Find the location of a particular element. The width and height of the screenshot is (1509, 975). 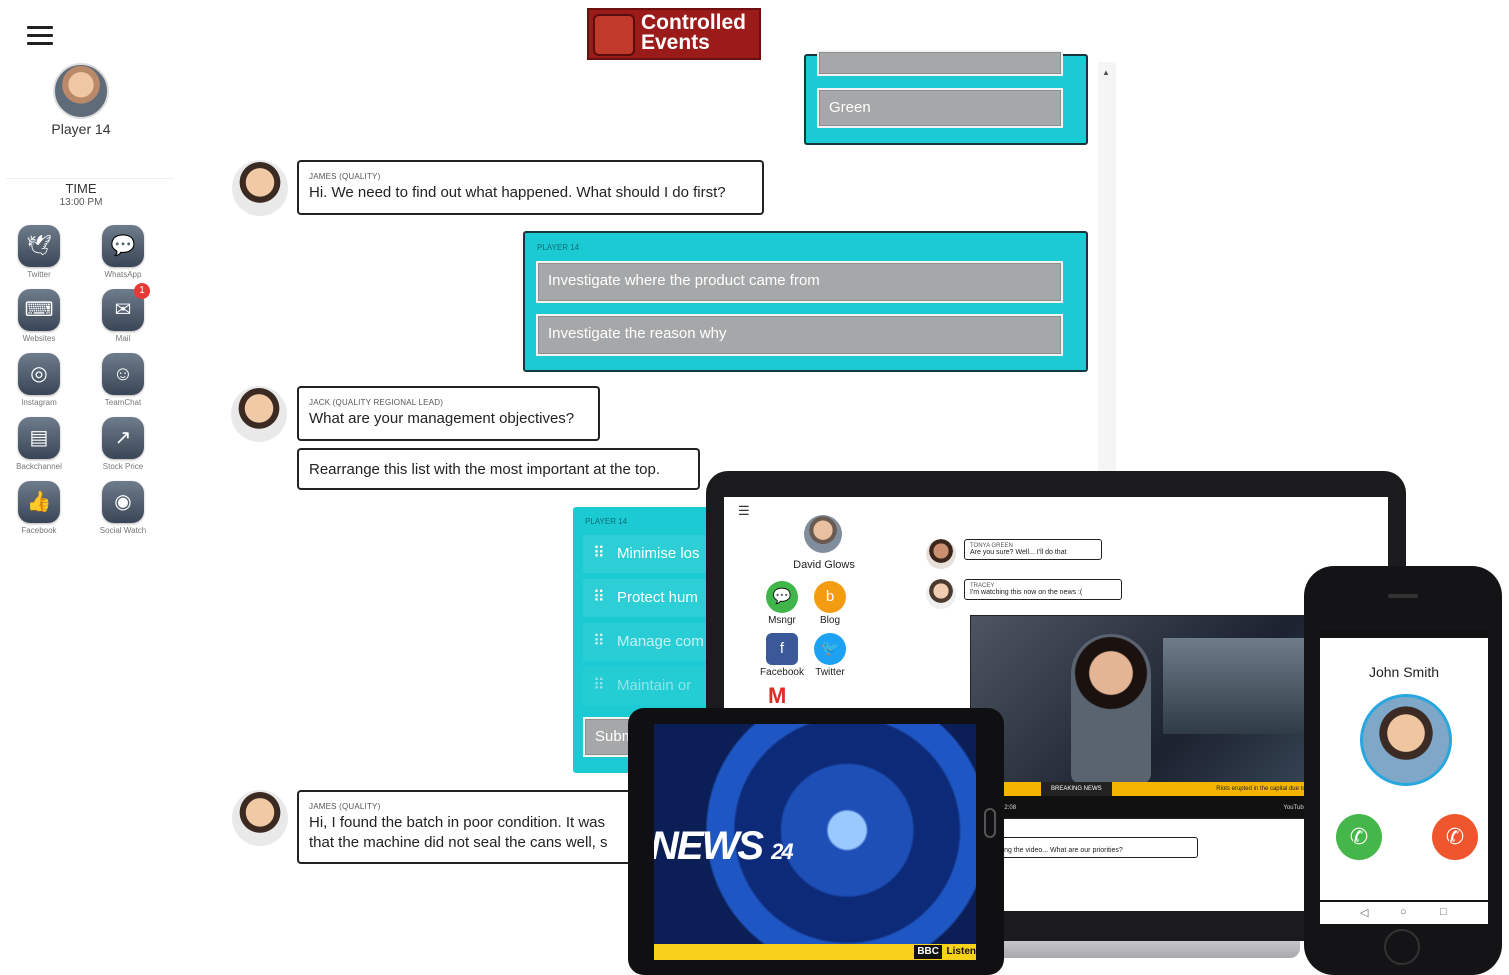

reply-sender: PLAYER 14 is located at coordinates (558, 247).